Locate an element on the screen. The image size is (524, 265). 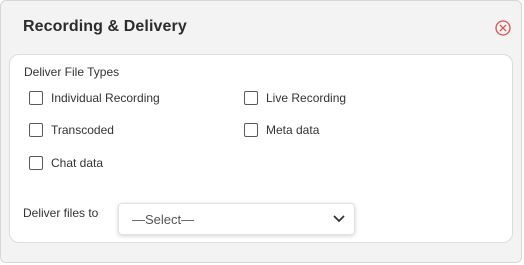
option-chat-data: Chat data is located at coordinates (66, 163).